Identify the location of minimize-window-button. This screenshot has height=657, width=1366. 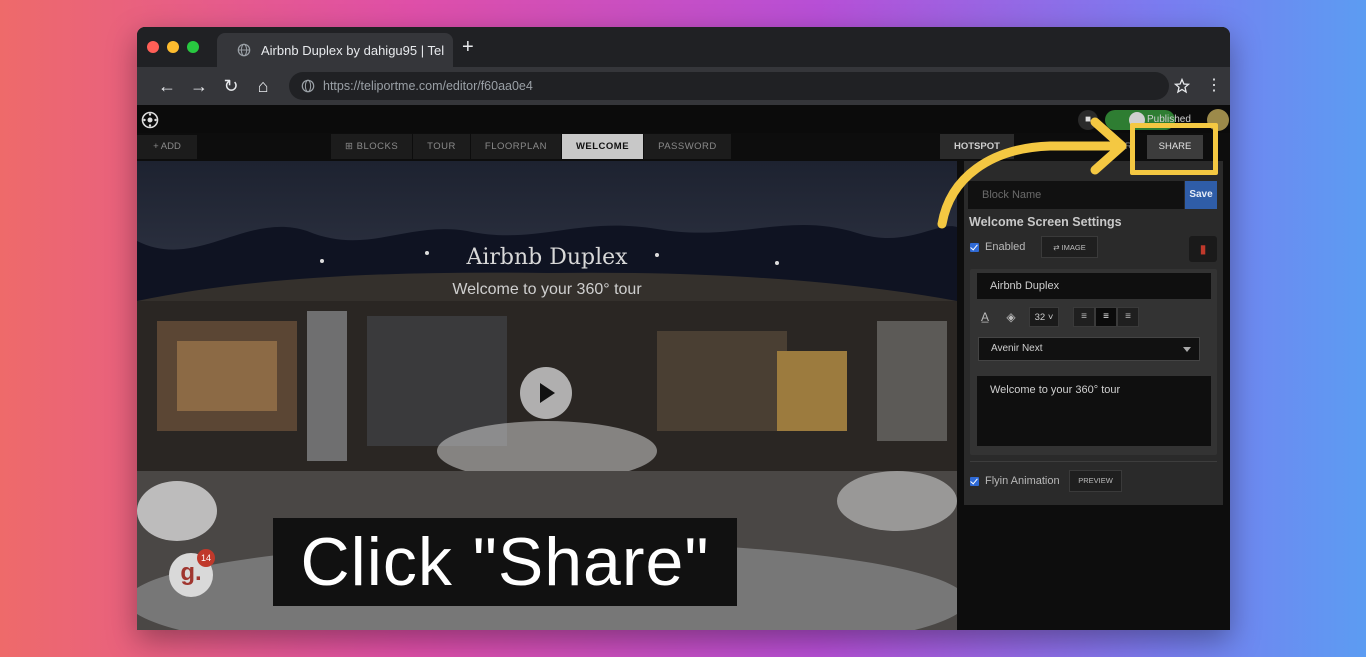
(173, 47).